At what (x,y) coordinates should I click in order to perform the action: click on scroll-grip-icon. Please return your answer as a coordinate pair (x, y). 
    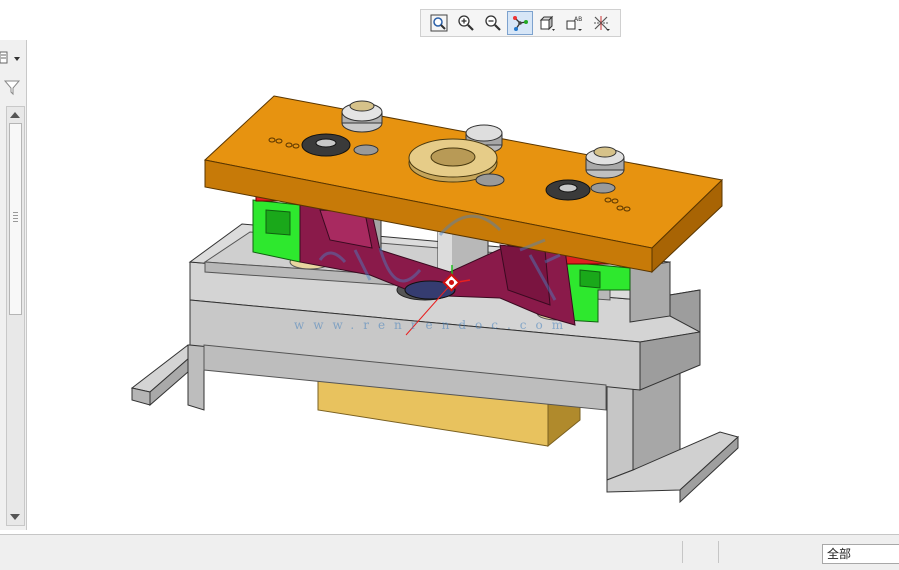
    Looking at the image, I should click on (15, 218).